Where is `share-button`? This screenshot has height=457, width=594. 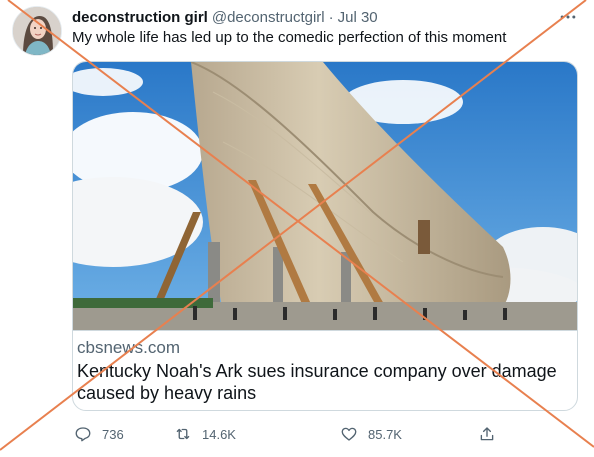 share-button is located at coordinates (487, 434).